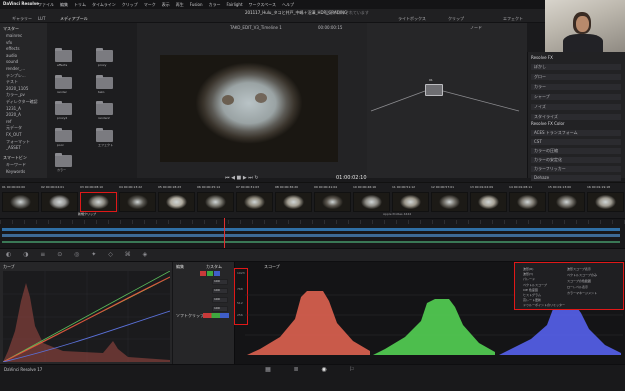 The height and width of the screenshot is (391, 625). What do you see at coordinates (594, 269) in the screenshot?
I see `scope-option: 波形スコープ表示` at bounding box center [594, 269].